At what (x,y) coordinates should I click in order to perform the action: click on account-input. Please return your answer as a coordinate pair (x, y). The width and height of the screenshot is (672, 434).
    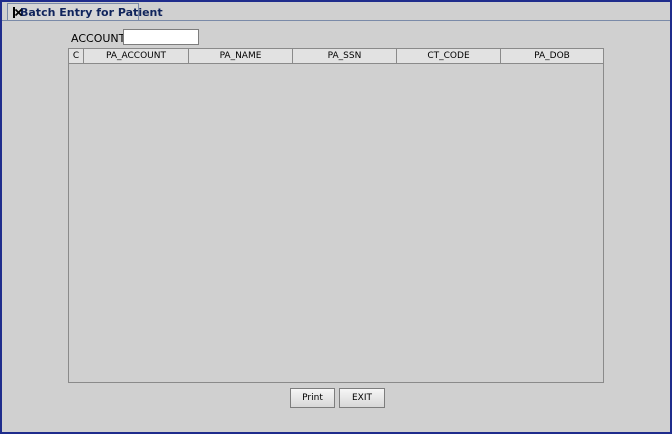
    Looking at the image, I should click on (161, 37).